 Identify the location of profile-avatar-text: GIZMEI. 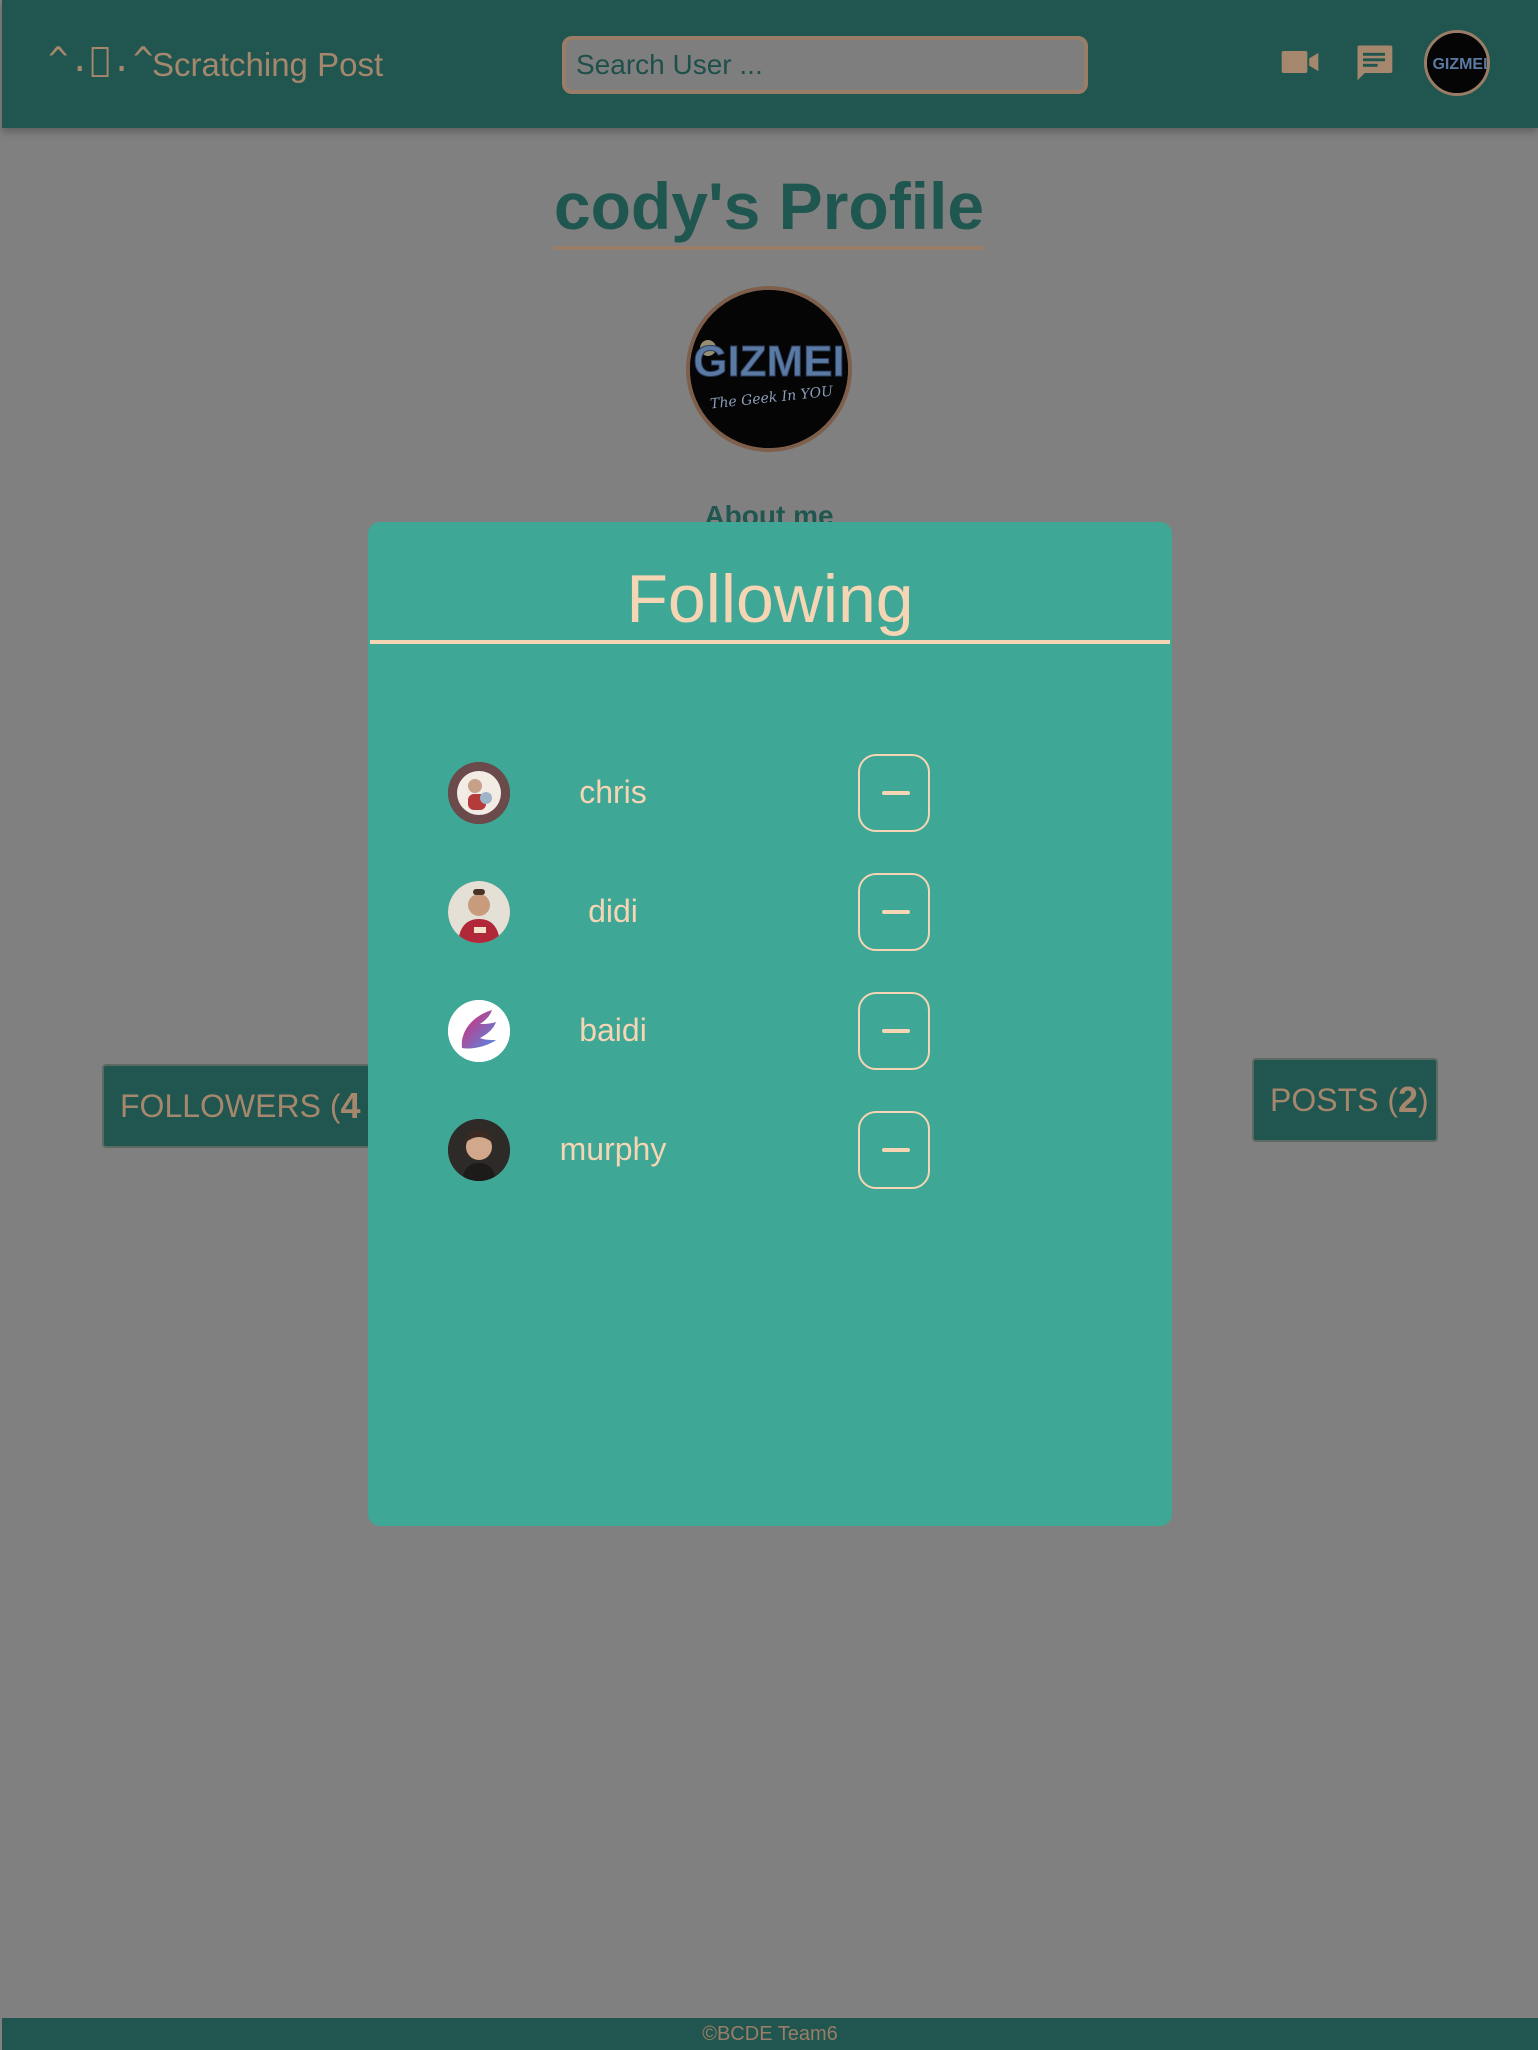
(769, 361).